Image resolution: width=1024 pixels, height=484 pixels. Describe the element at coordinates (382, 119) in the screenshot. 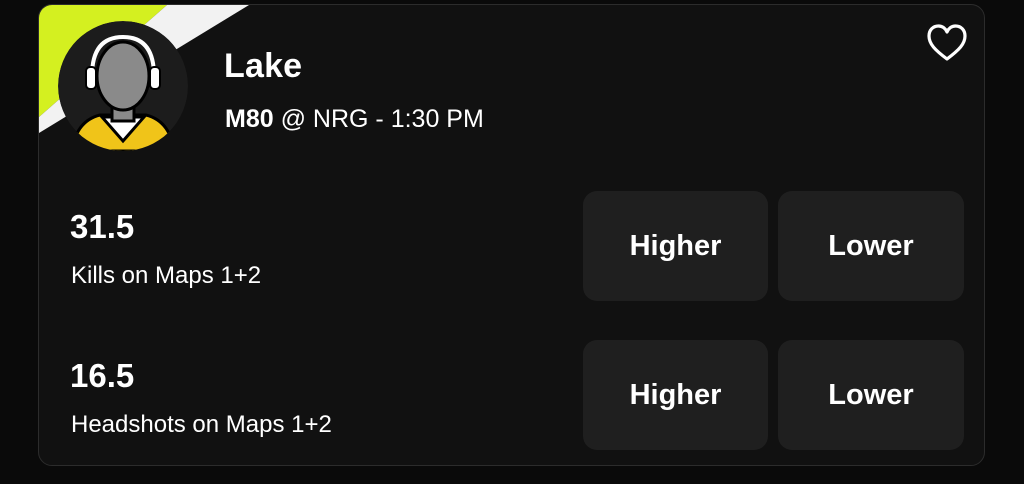

I see `match-opponent-time: @ NRG - 1:30 PM` at that location.